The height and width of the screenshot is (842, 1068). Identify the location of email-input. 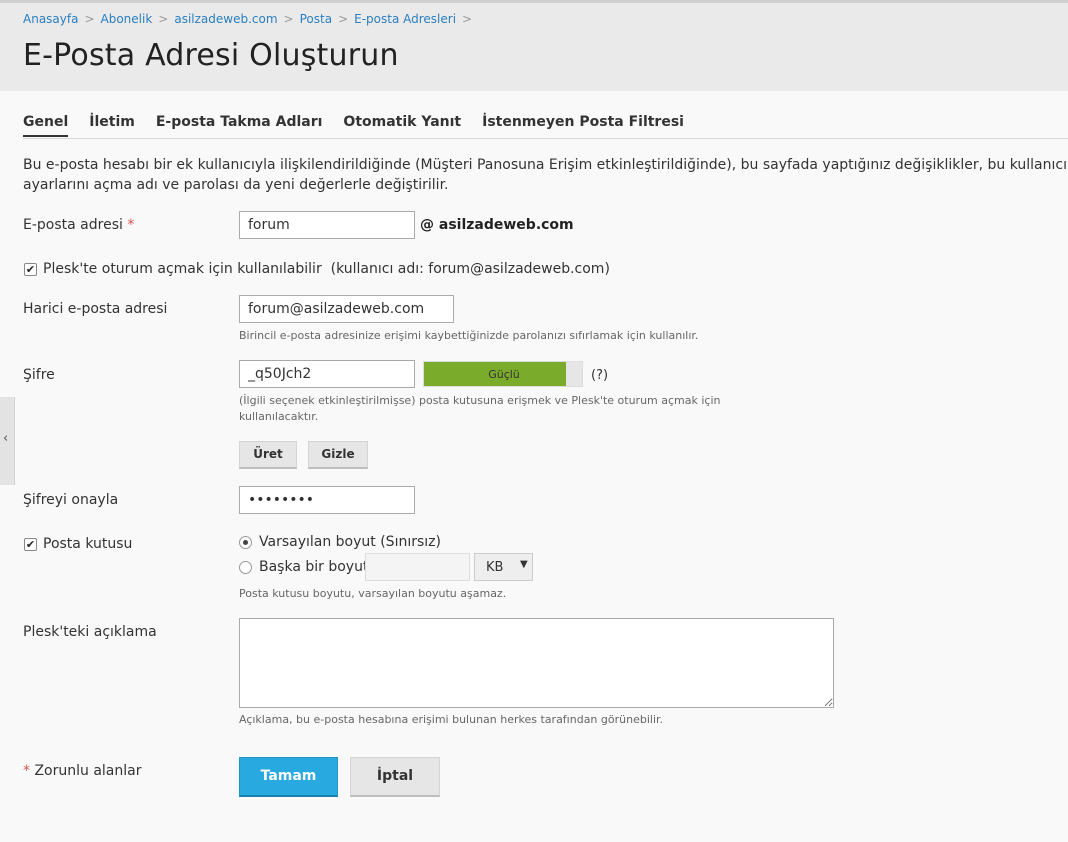
(327, 225).